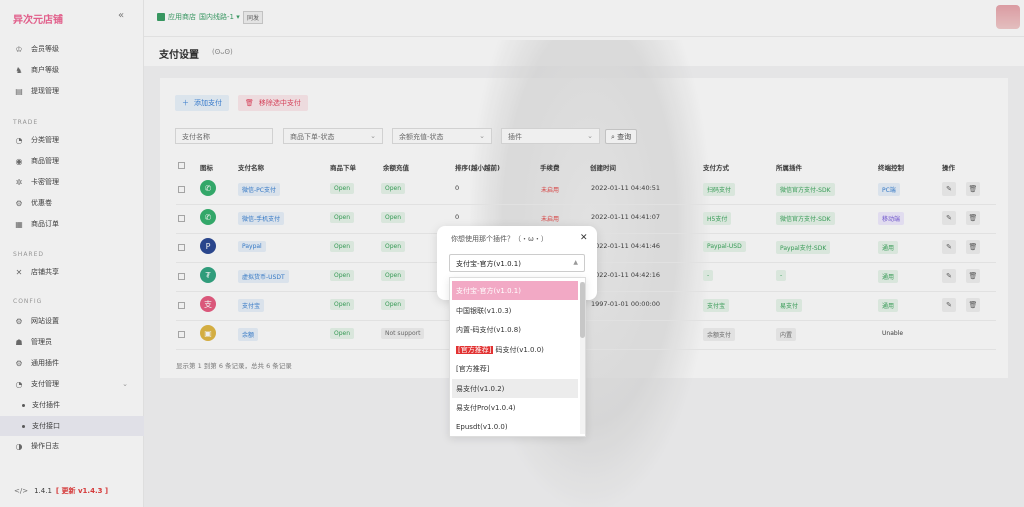 The image size is (1024, 507). I want to click on plugin-option-label: 码支付(v1.0.0), so click(519, 349).